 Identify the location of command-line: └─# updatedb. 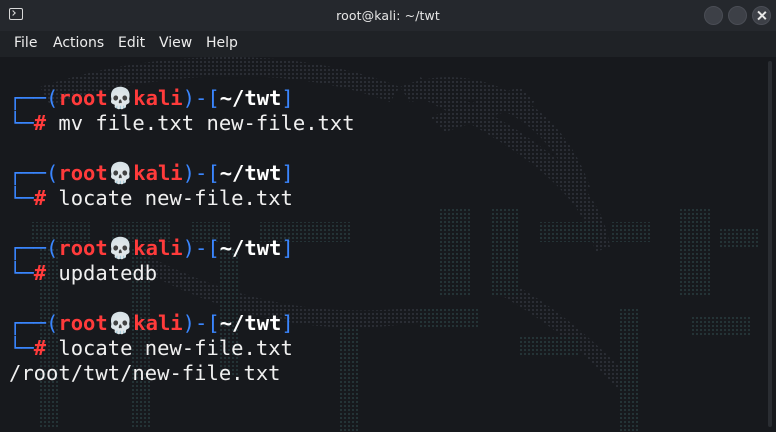
(83, 273).